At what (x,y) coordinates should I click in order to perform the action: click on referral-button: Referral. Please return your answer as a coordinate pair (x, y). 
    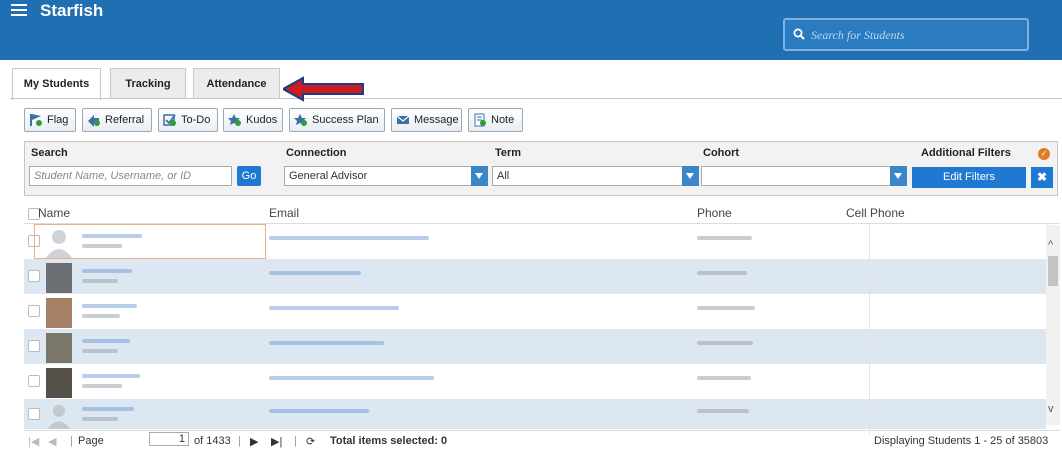
    Looking at the image, I should click on (117, 120).